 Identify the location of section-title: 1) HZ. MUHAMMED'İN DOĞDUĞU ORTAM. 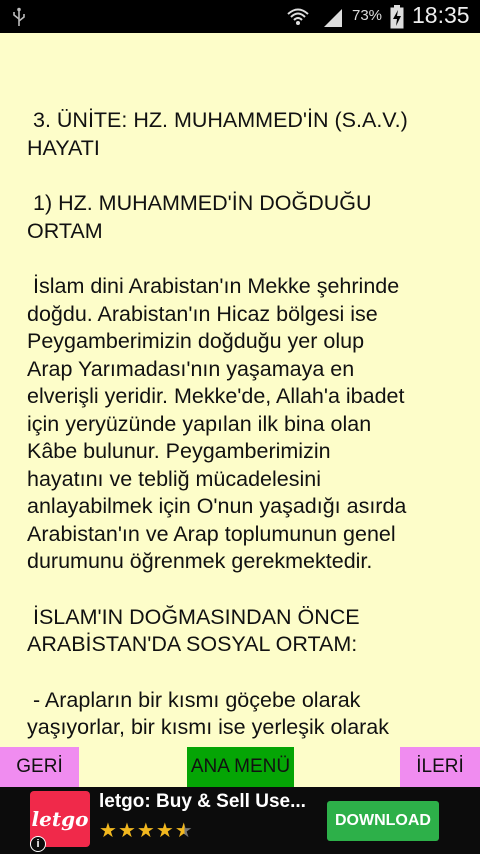
(199, 217).